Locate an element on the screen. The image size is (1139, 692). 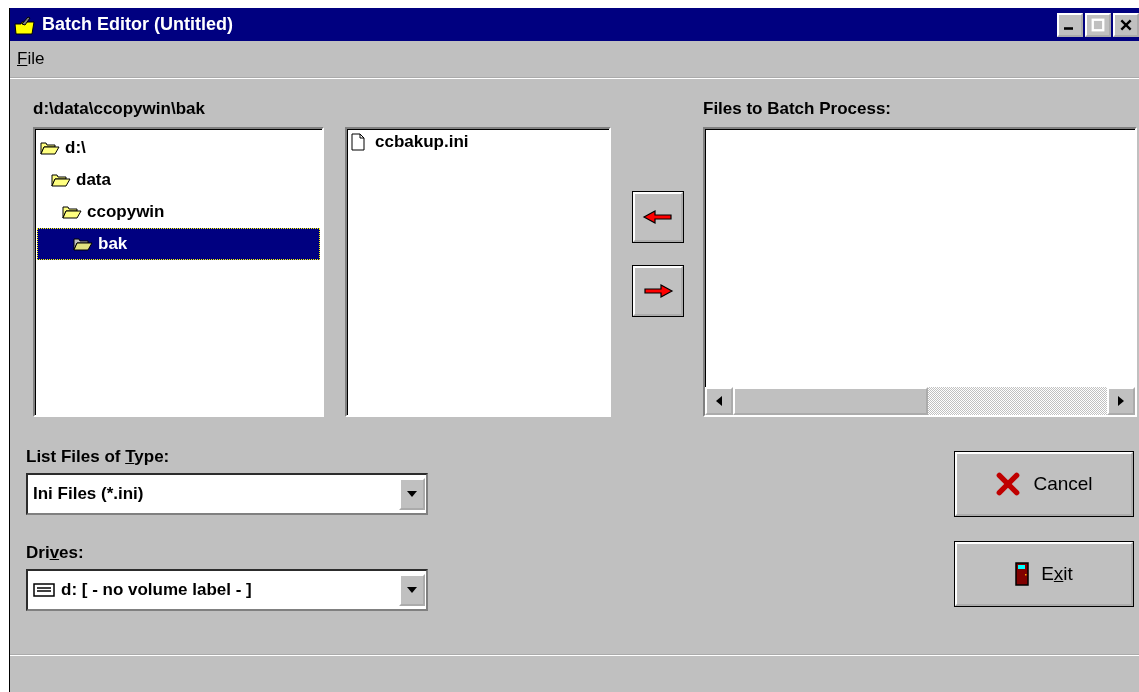
remove-button is located at coordinates (658, 217).